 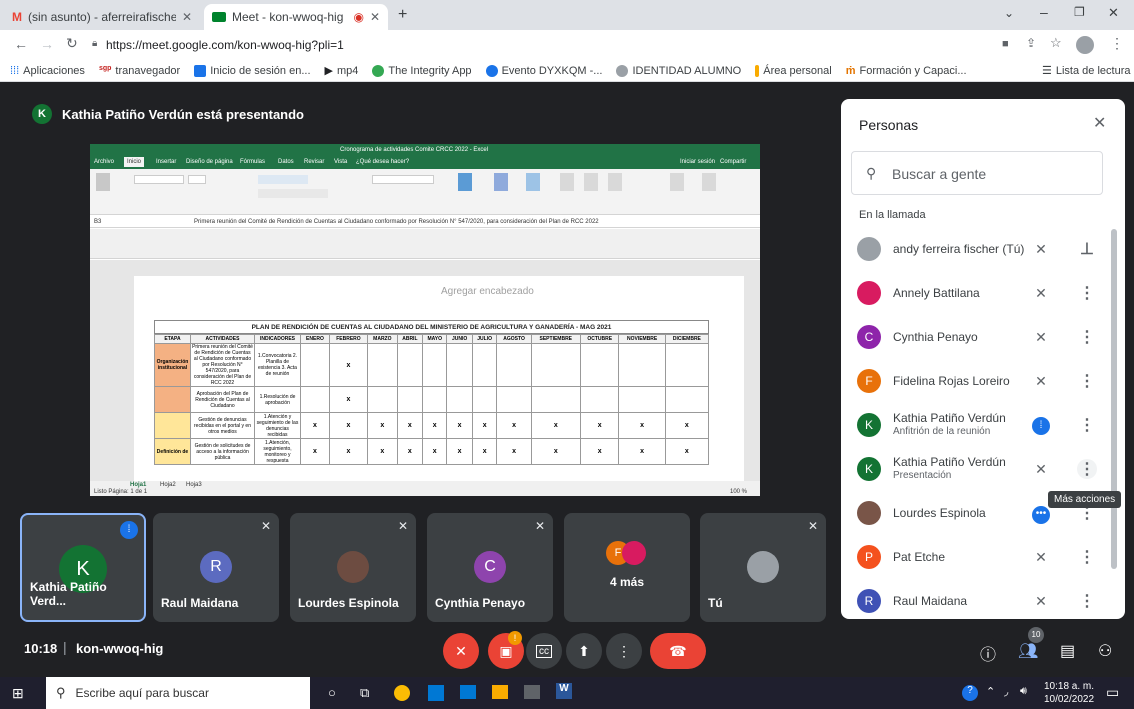 I want to click on tab-gmail: M (sin asunto) - aferreirafischer@gr ✕, so click(x=102, y=17).